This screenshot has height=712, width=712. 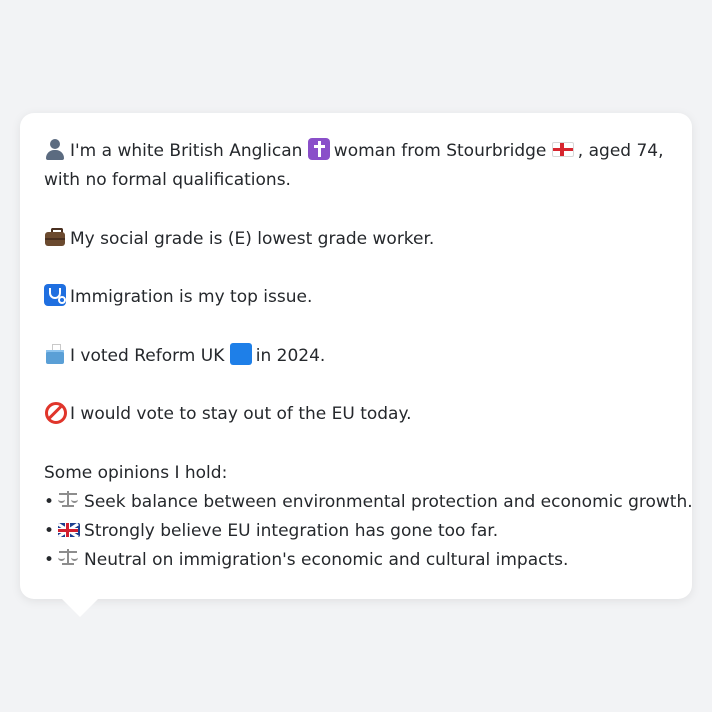 I want to click on vote-suffix-text: in 2024., so click(x=290, y=355).